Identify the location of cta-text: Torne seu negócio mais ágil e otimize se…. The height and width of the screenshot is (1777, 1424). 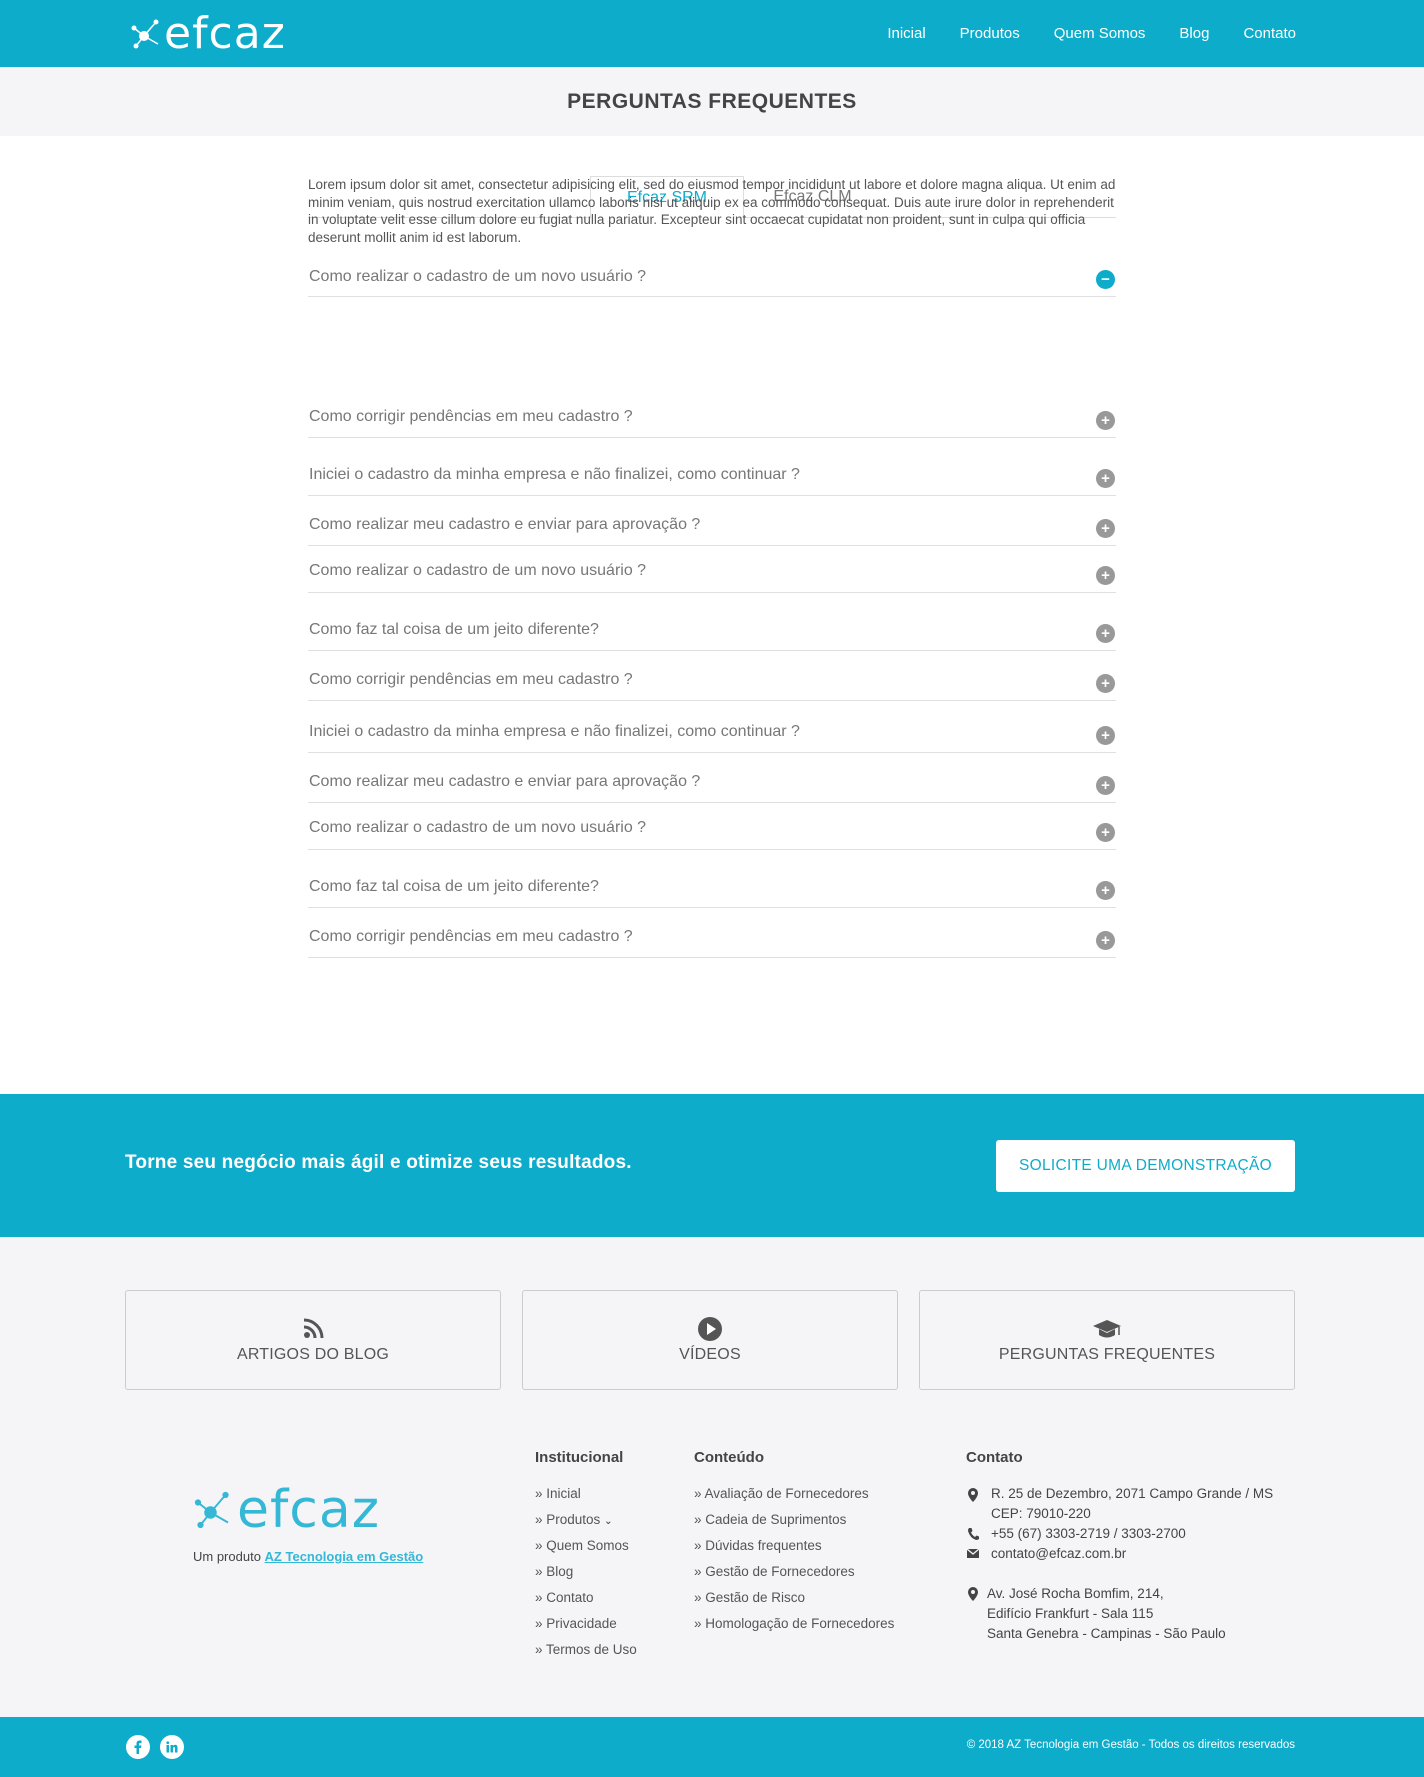
(378, 1162).